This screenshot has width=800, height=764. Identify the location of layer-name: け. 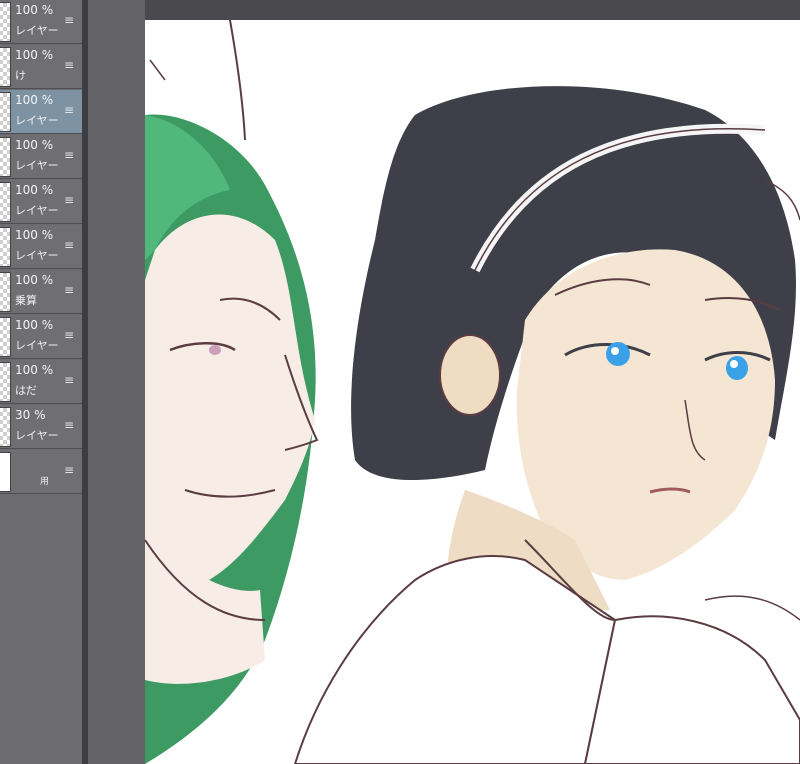
(20, 75).